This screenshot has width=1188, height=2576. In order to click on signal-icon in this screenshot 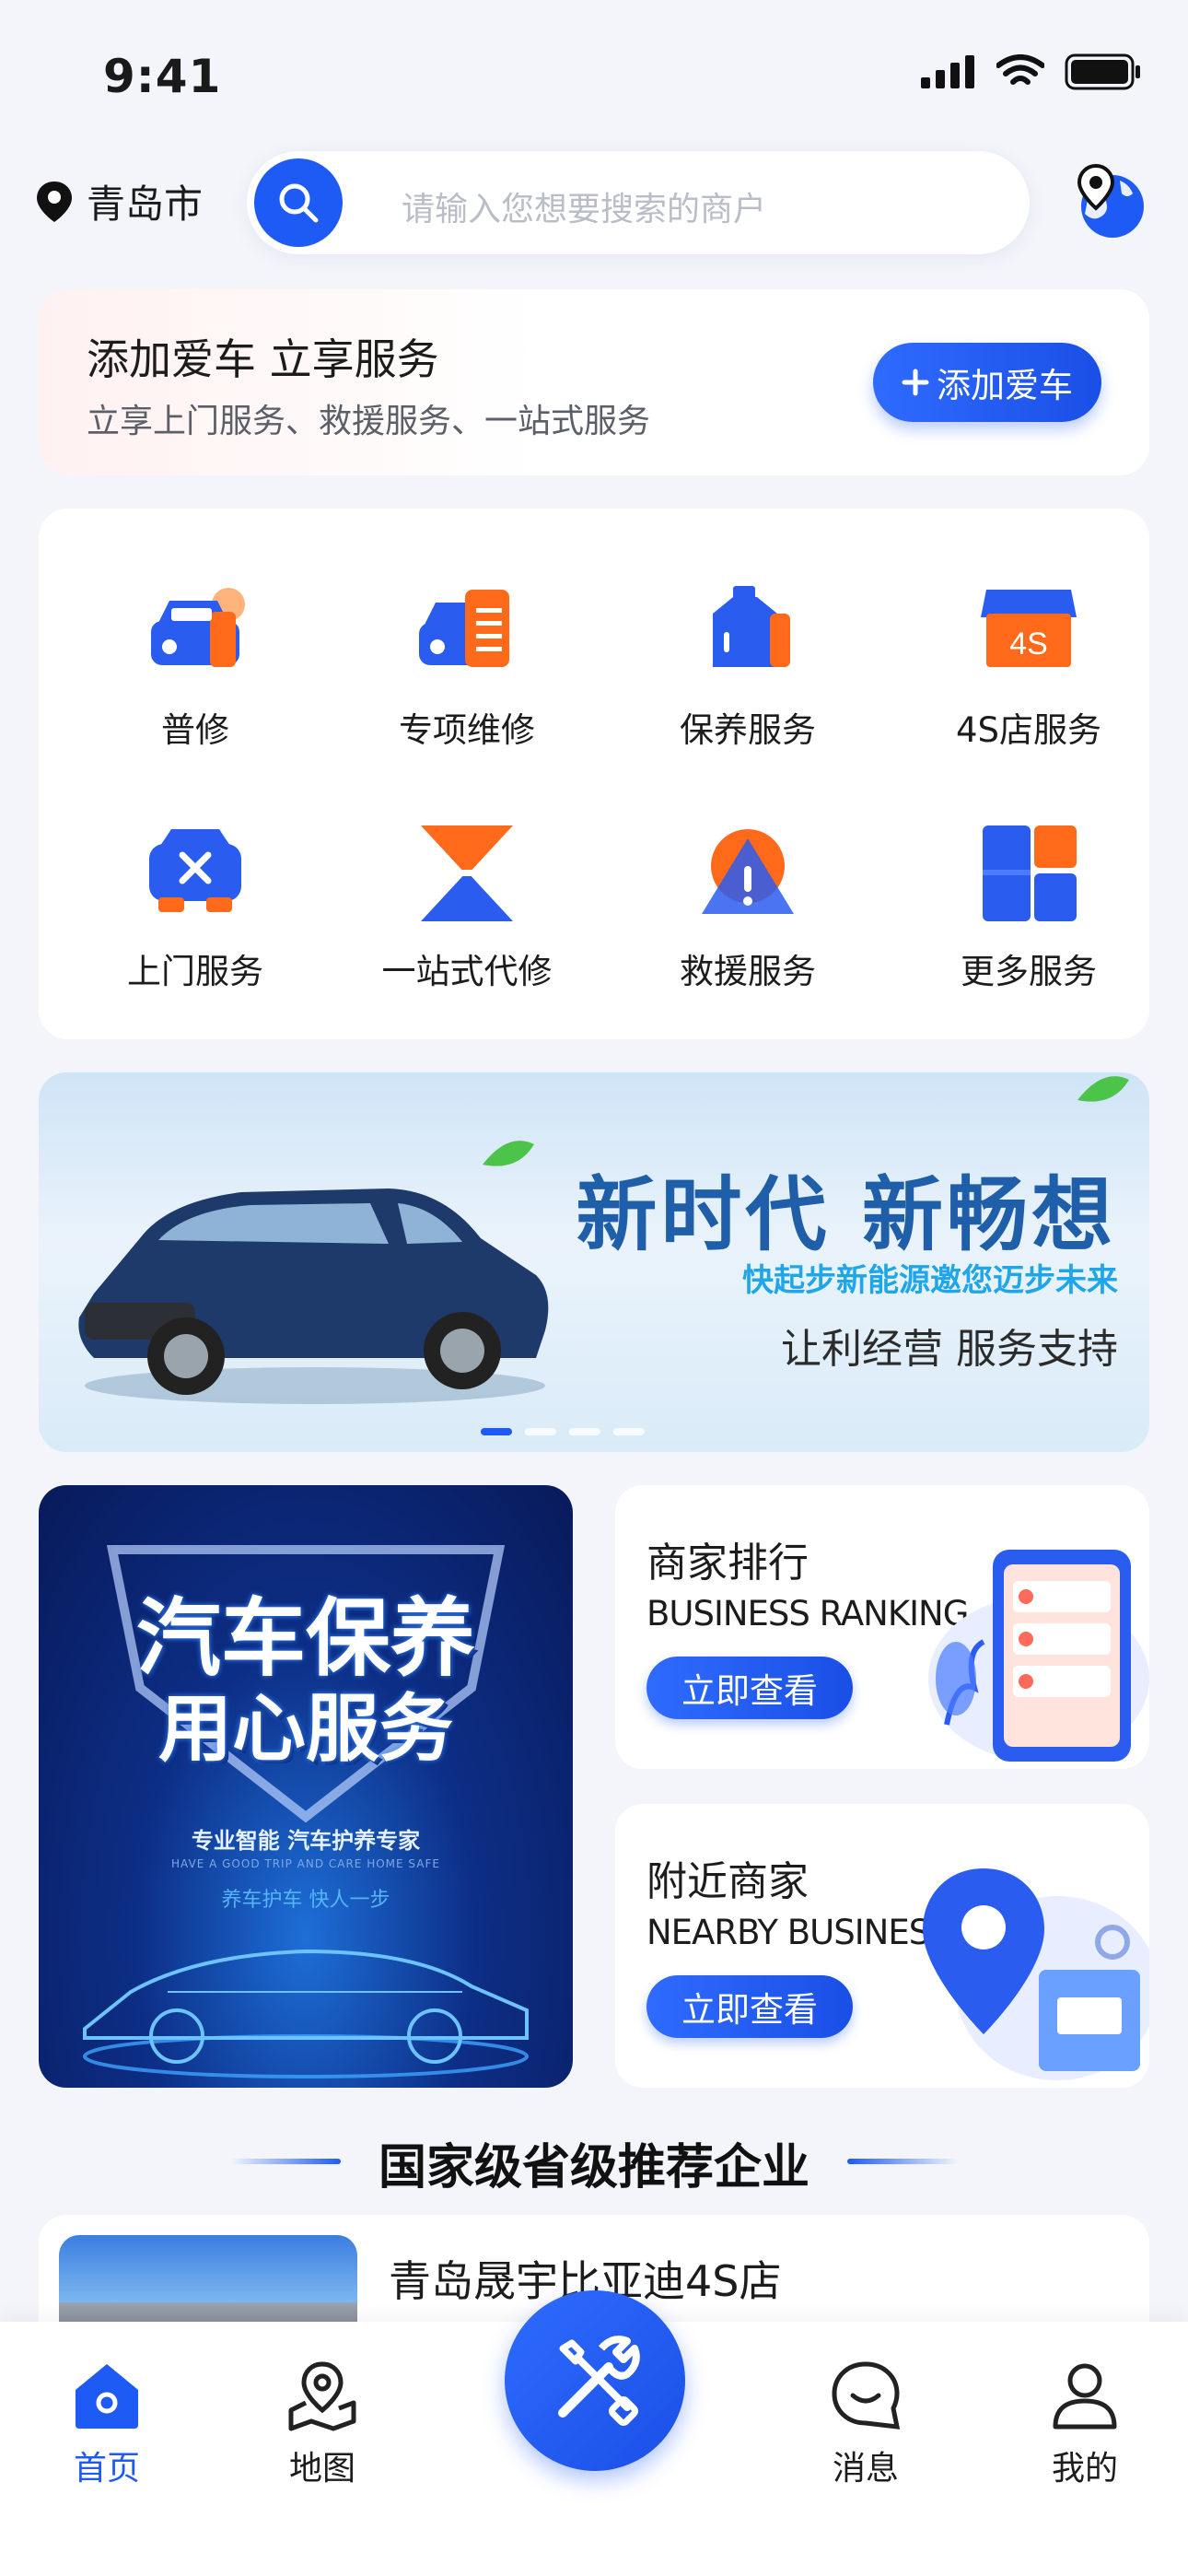, I will do `click(948, 71)`.